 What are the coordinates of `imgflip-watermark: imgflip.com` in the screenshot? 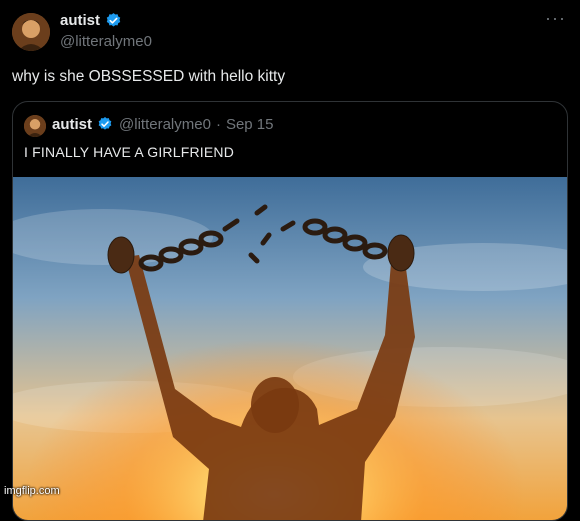 It's located at (32, 491).